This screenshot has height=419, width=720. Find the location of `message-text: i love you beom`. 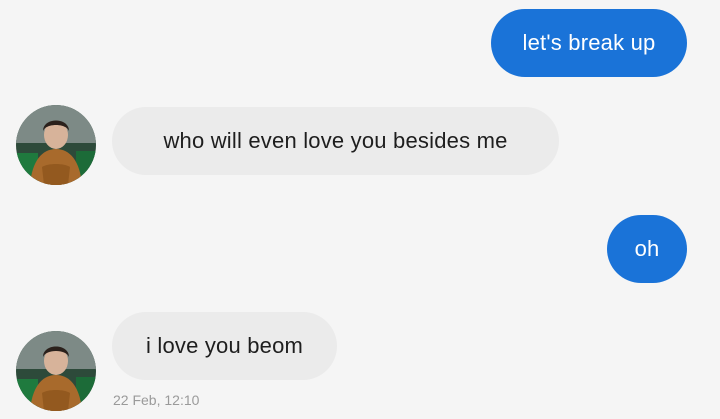

message-text: i love you beom is located at coordinates (224, 345).